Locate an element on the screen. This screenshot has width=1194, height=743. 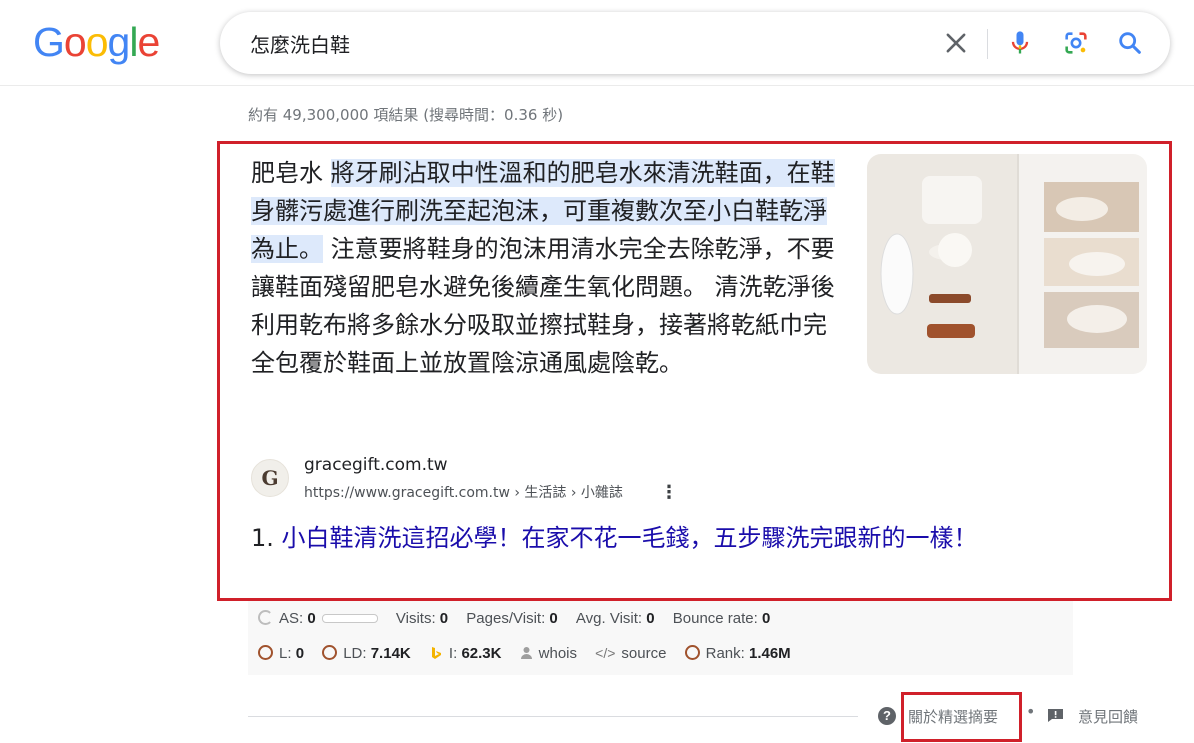
help-icon: ? is located at coordinates (887, 716).